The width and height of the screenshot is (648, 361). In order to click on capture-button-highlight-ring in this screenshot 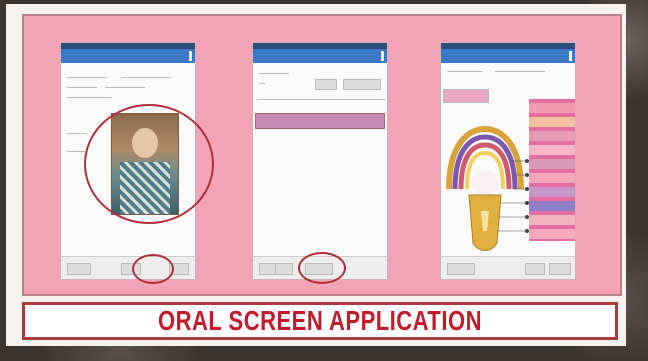, I will do `click(153, 269)`.